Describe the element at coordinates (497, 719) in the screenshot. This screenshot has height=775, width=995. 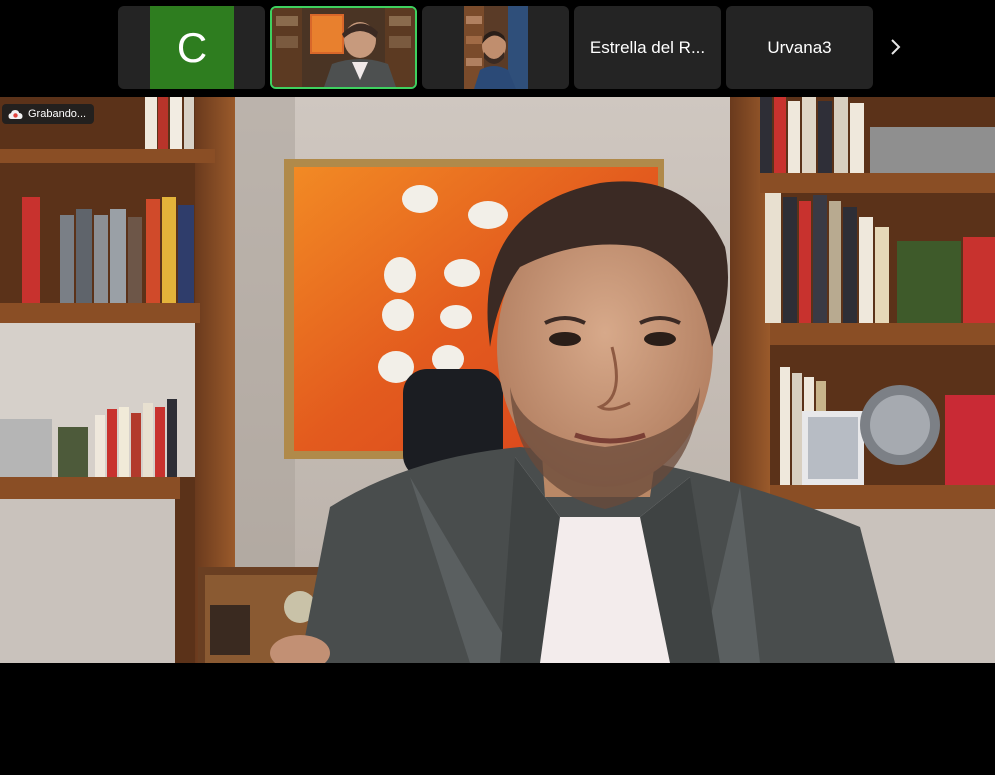
I see `bottom-area` at that location.